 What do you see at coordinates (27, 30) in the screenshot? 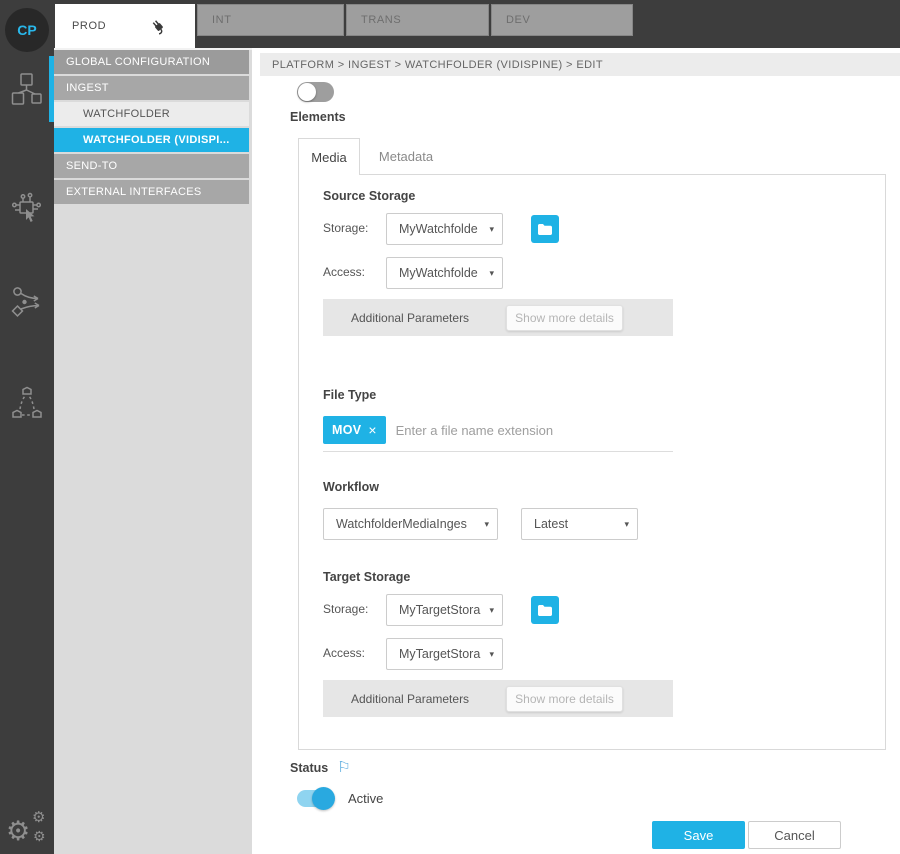
I see `avatar: CP` at bounding box center [27, 30].